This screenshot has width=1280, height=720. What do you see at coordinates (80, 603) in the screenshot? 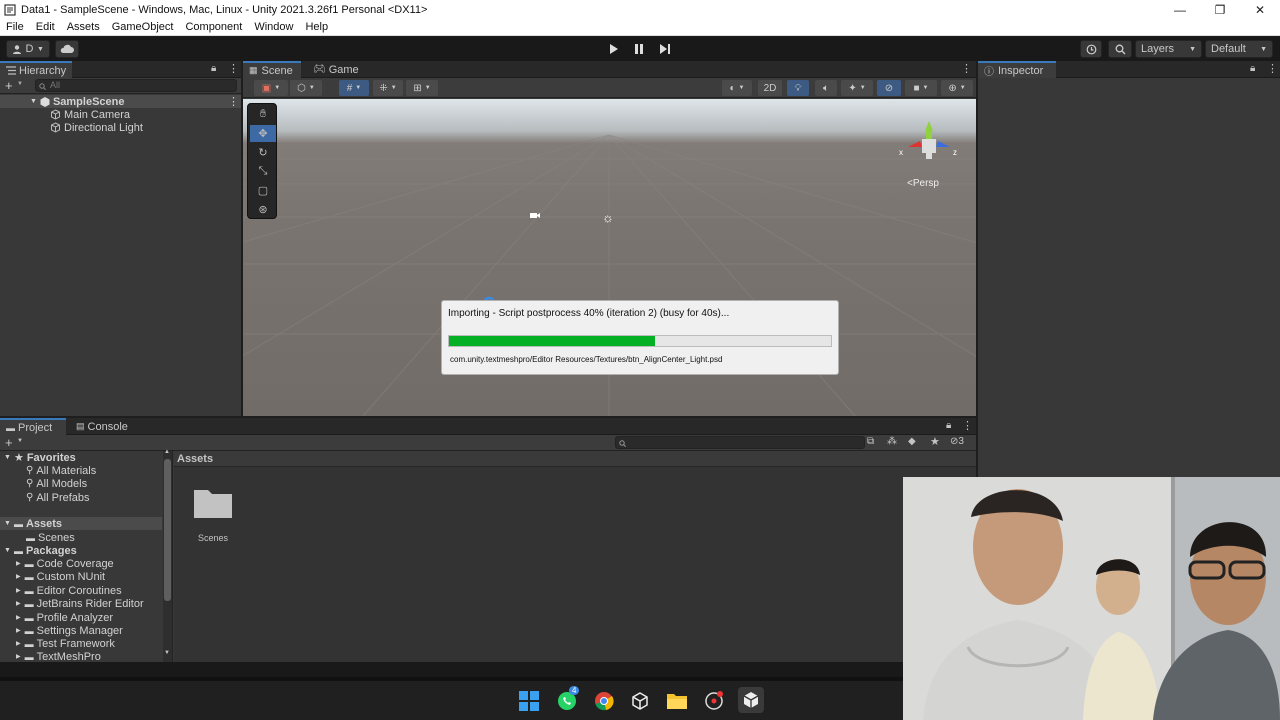
I see `package-item: ▶ ▬ JetBrains Rider Editor` at bounding box center [80, 603].